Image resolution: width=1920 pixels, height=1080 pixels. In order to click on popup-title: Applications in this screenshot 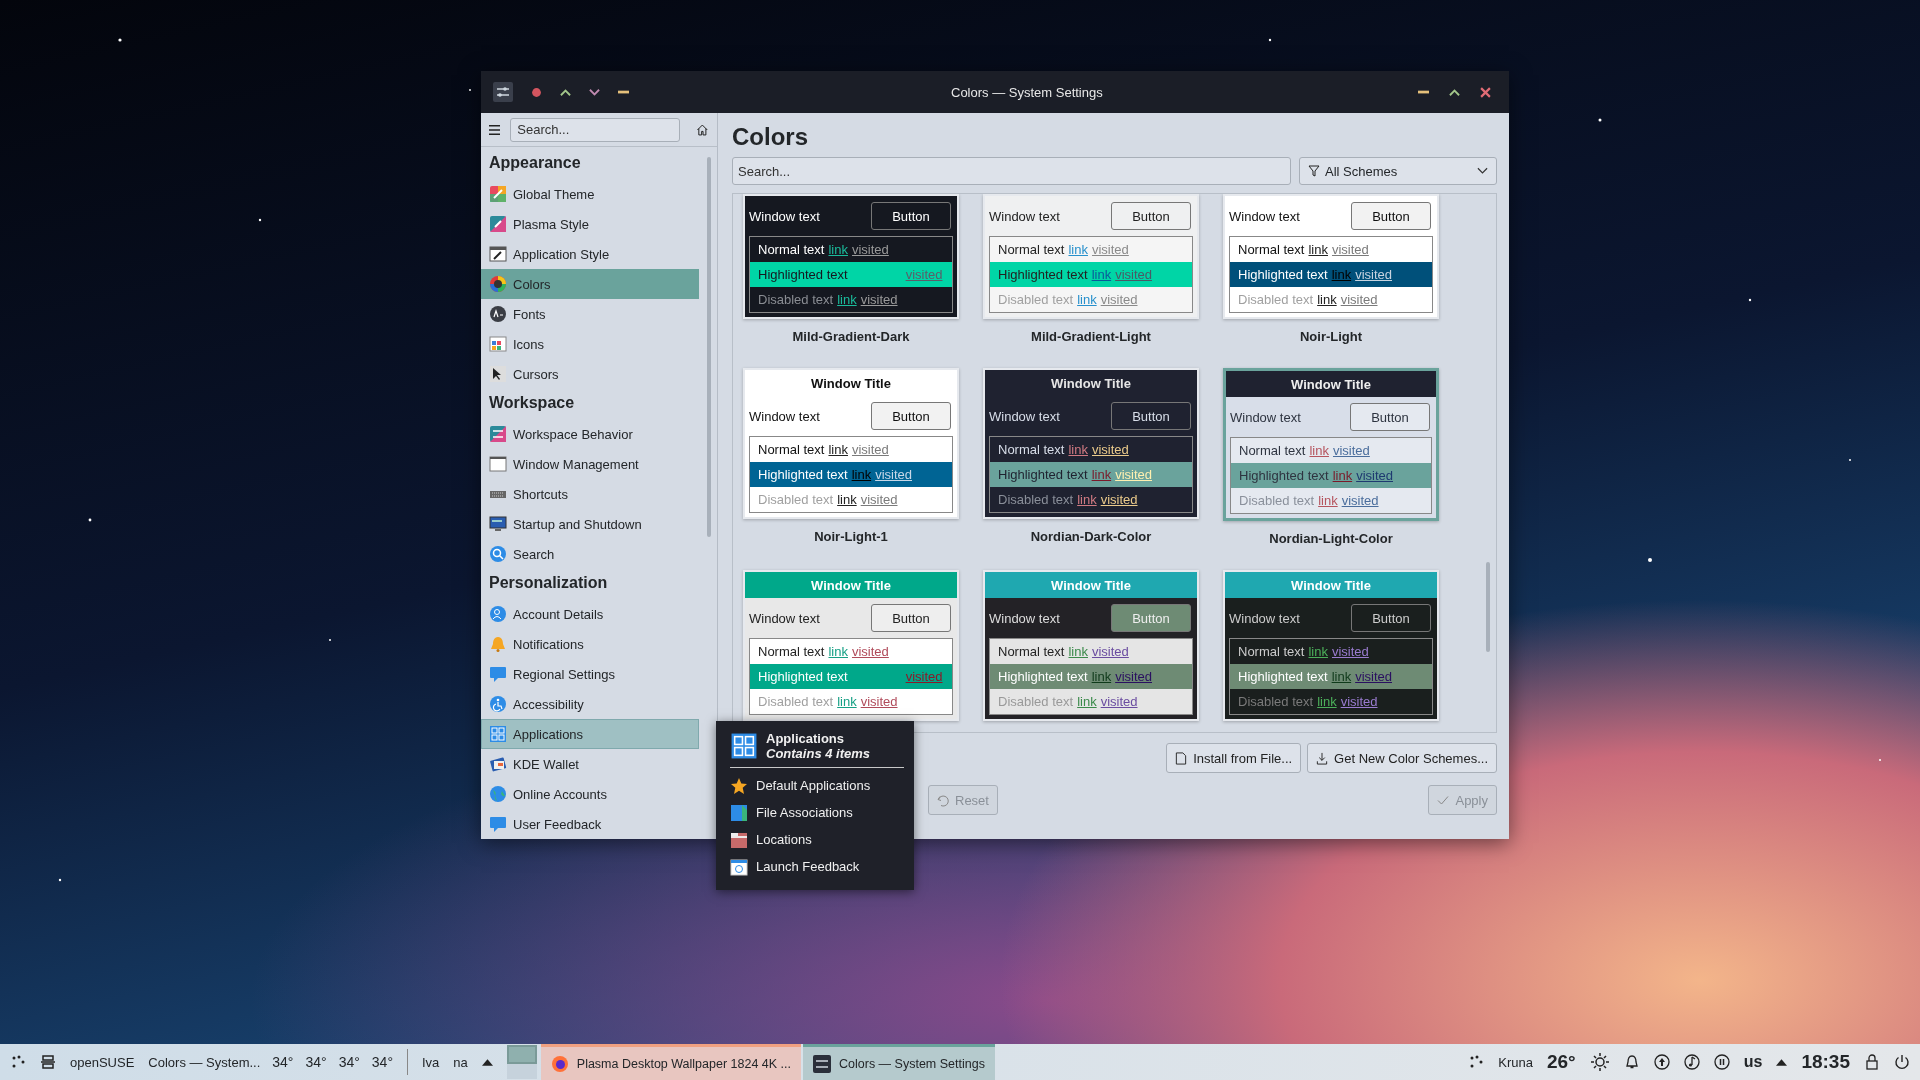, I will do `click(805, 738)`.